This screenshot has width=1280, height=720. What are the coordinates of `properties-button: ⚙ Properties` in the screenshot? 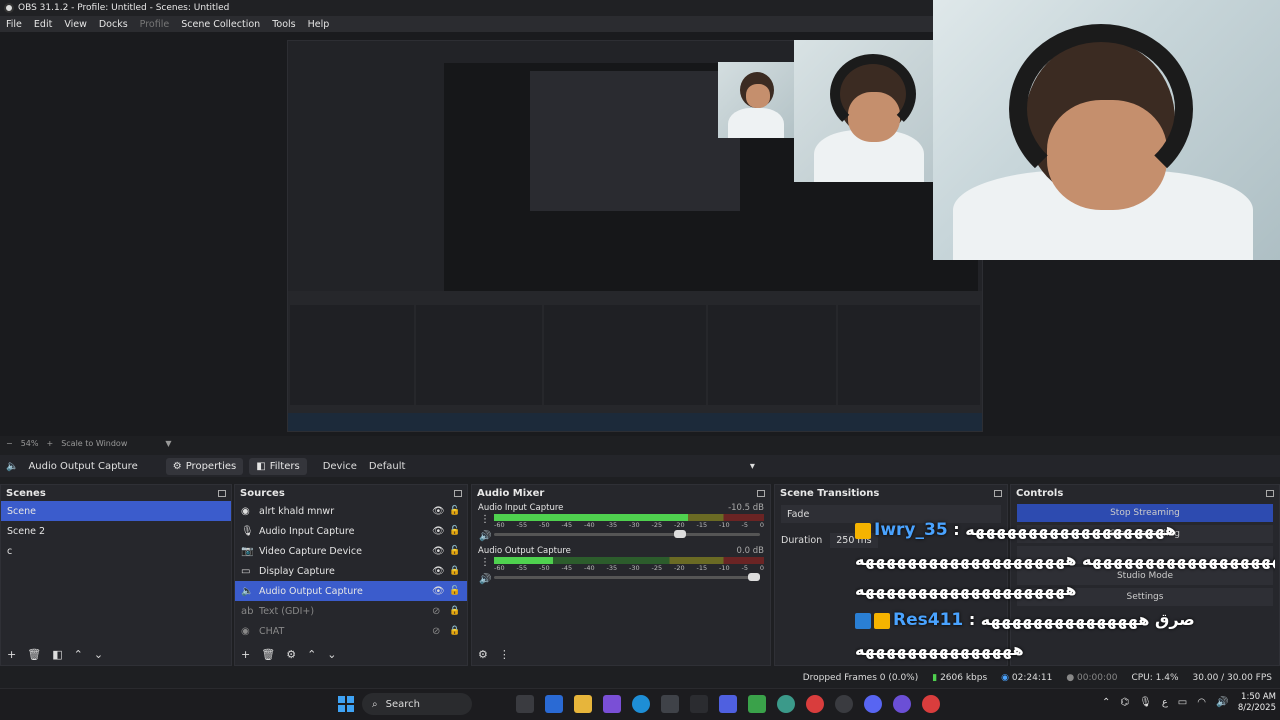 It's located at (204, 466).